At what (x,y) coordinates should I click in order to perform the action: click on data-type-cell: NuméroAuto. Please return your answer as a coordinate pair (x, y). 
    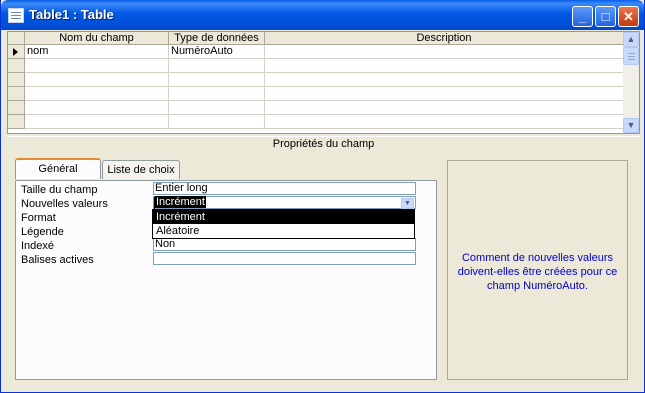
    Looking at the image, I should click on (217, 52).